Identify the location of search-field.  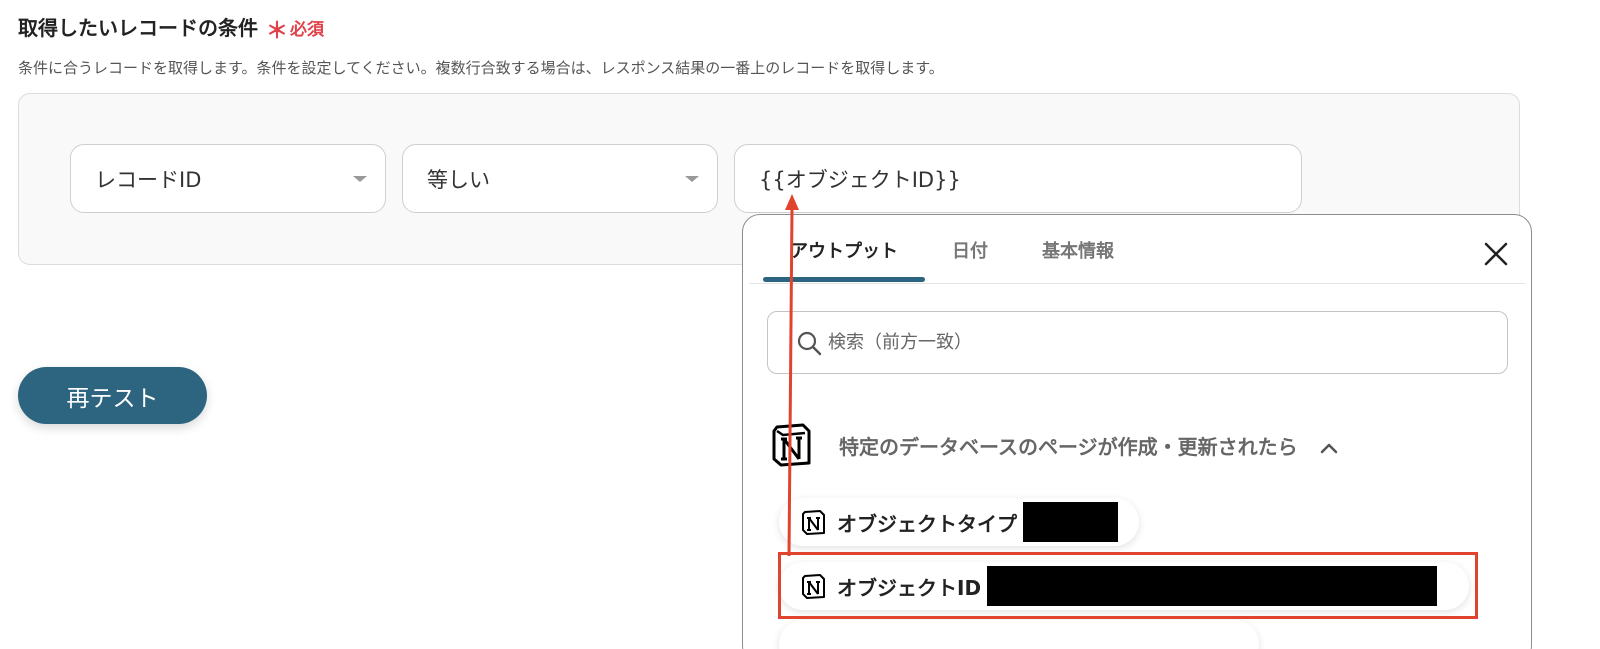
(1137, 342).